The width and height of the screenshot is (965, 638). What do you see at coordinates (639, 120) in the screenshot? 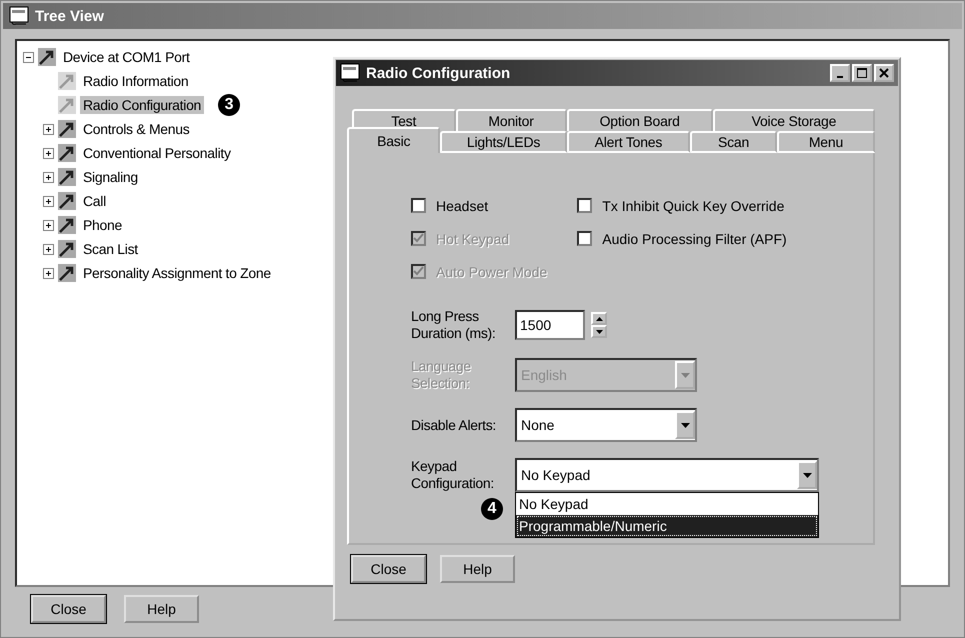
I see `tab: Option Board` at bounding box center [639, 120].